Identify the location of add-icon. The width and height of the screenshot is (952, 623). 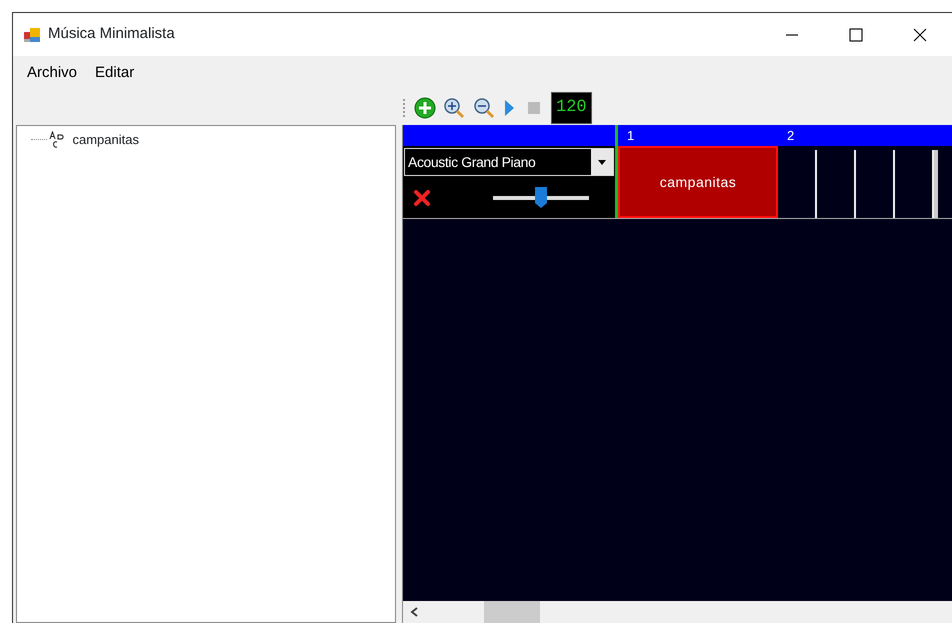
(425, 108).